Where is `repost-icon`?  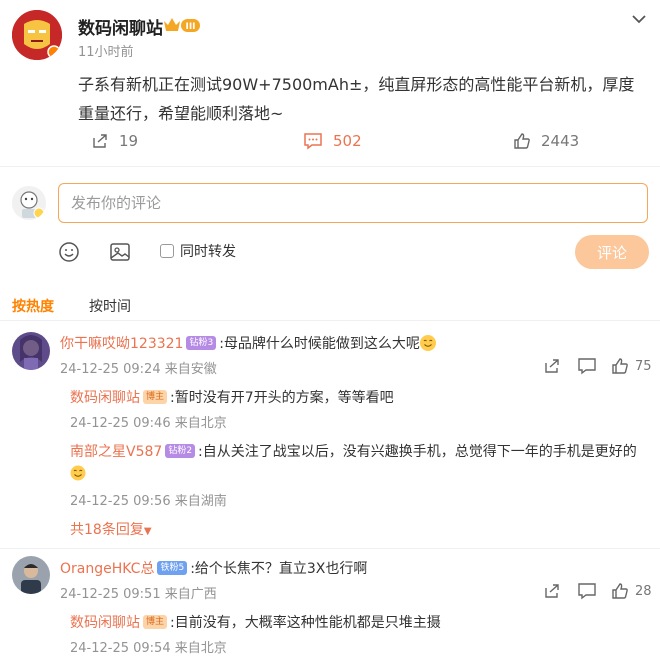
repost-icon is located at coordinates (100, 141).